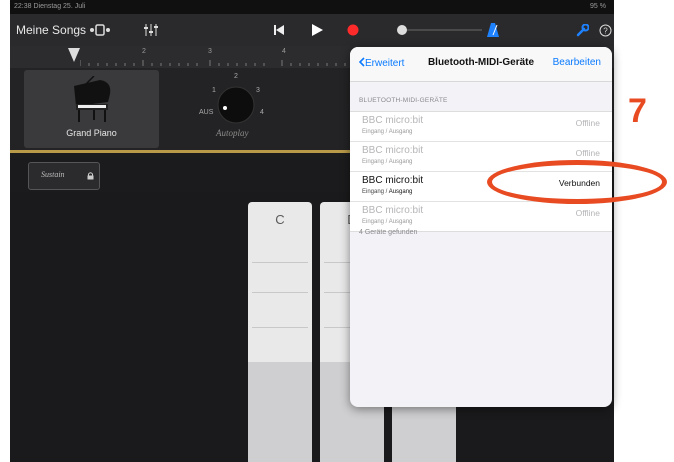 The width and height of the screenshot is (674, 462). Describe the element at coordinates (262, 112) in the screenshot. I see `knob-label-4: 4` at that location.